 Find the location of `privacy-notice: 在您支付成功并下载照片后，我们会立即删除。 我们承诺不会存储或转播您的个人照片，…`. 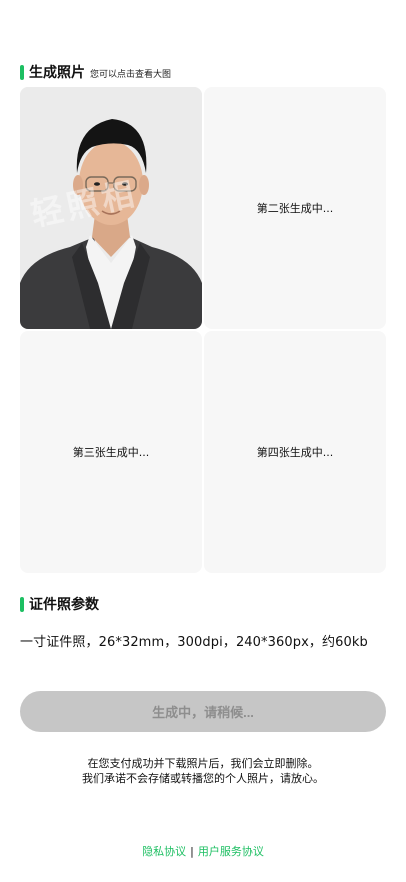

privacy-notice: 在您支付成功并下载照片后，我们会立即删除。 我们承诺不会存储或转播您的个人照片，… is located at coordinates (203, 771).